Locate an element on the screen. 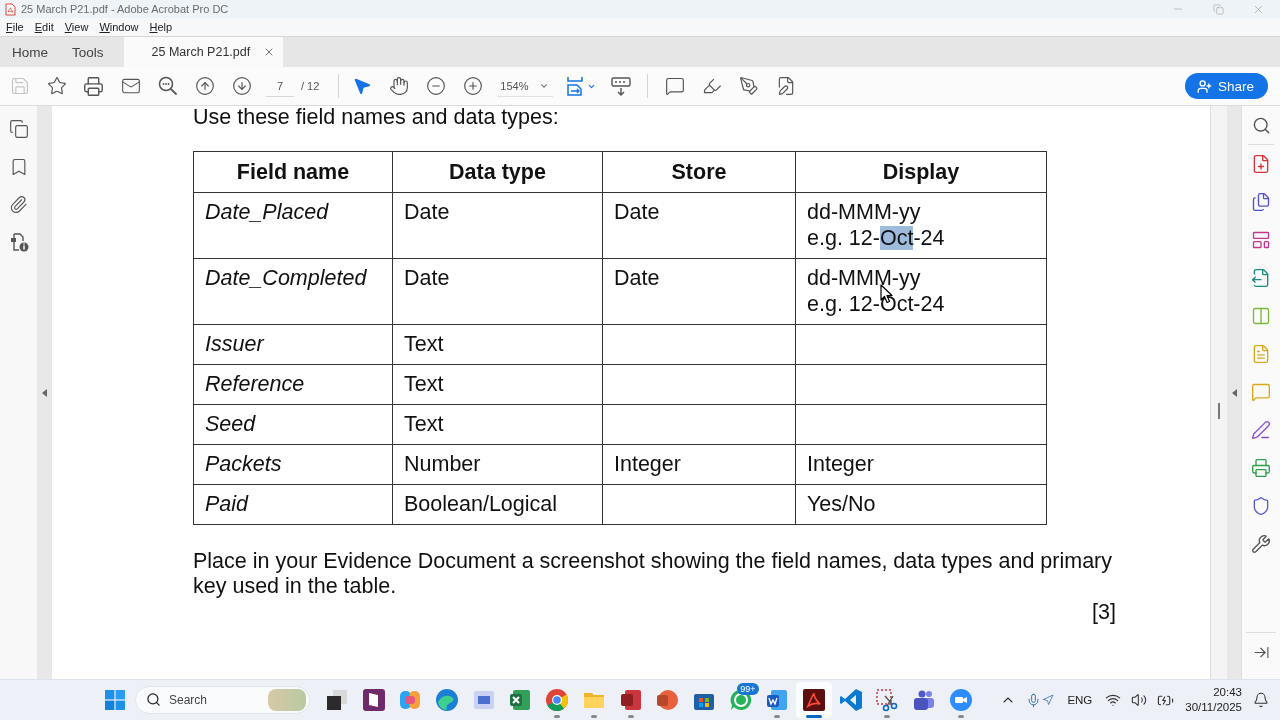  column-header: Display is located at coordinates (921, 172).